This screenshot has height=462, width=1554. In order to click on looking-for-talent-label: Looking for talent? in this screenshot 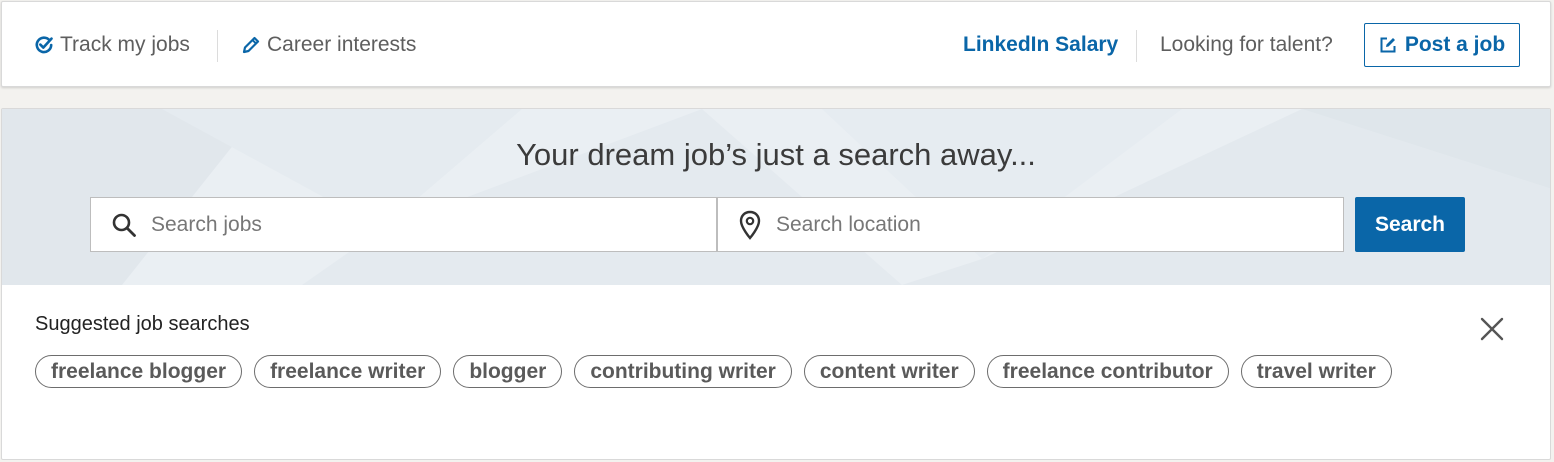, I will do `click(1246, 44)`.